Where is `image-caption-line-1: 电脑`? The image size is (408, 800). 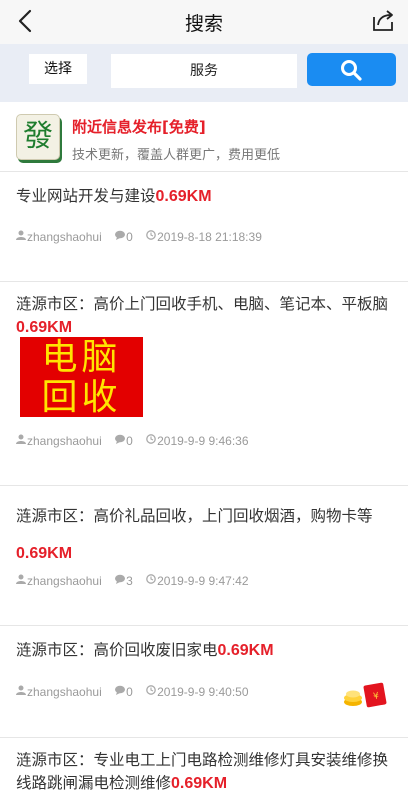 image-caption-line-1: 电脑 is located at coordinates (81, 357).